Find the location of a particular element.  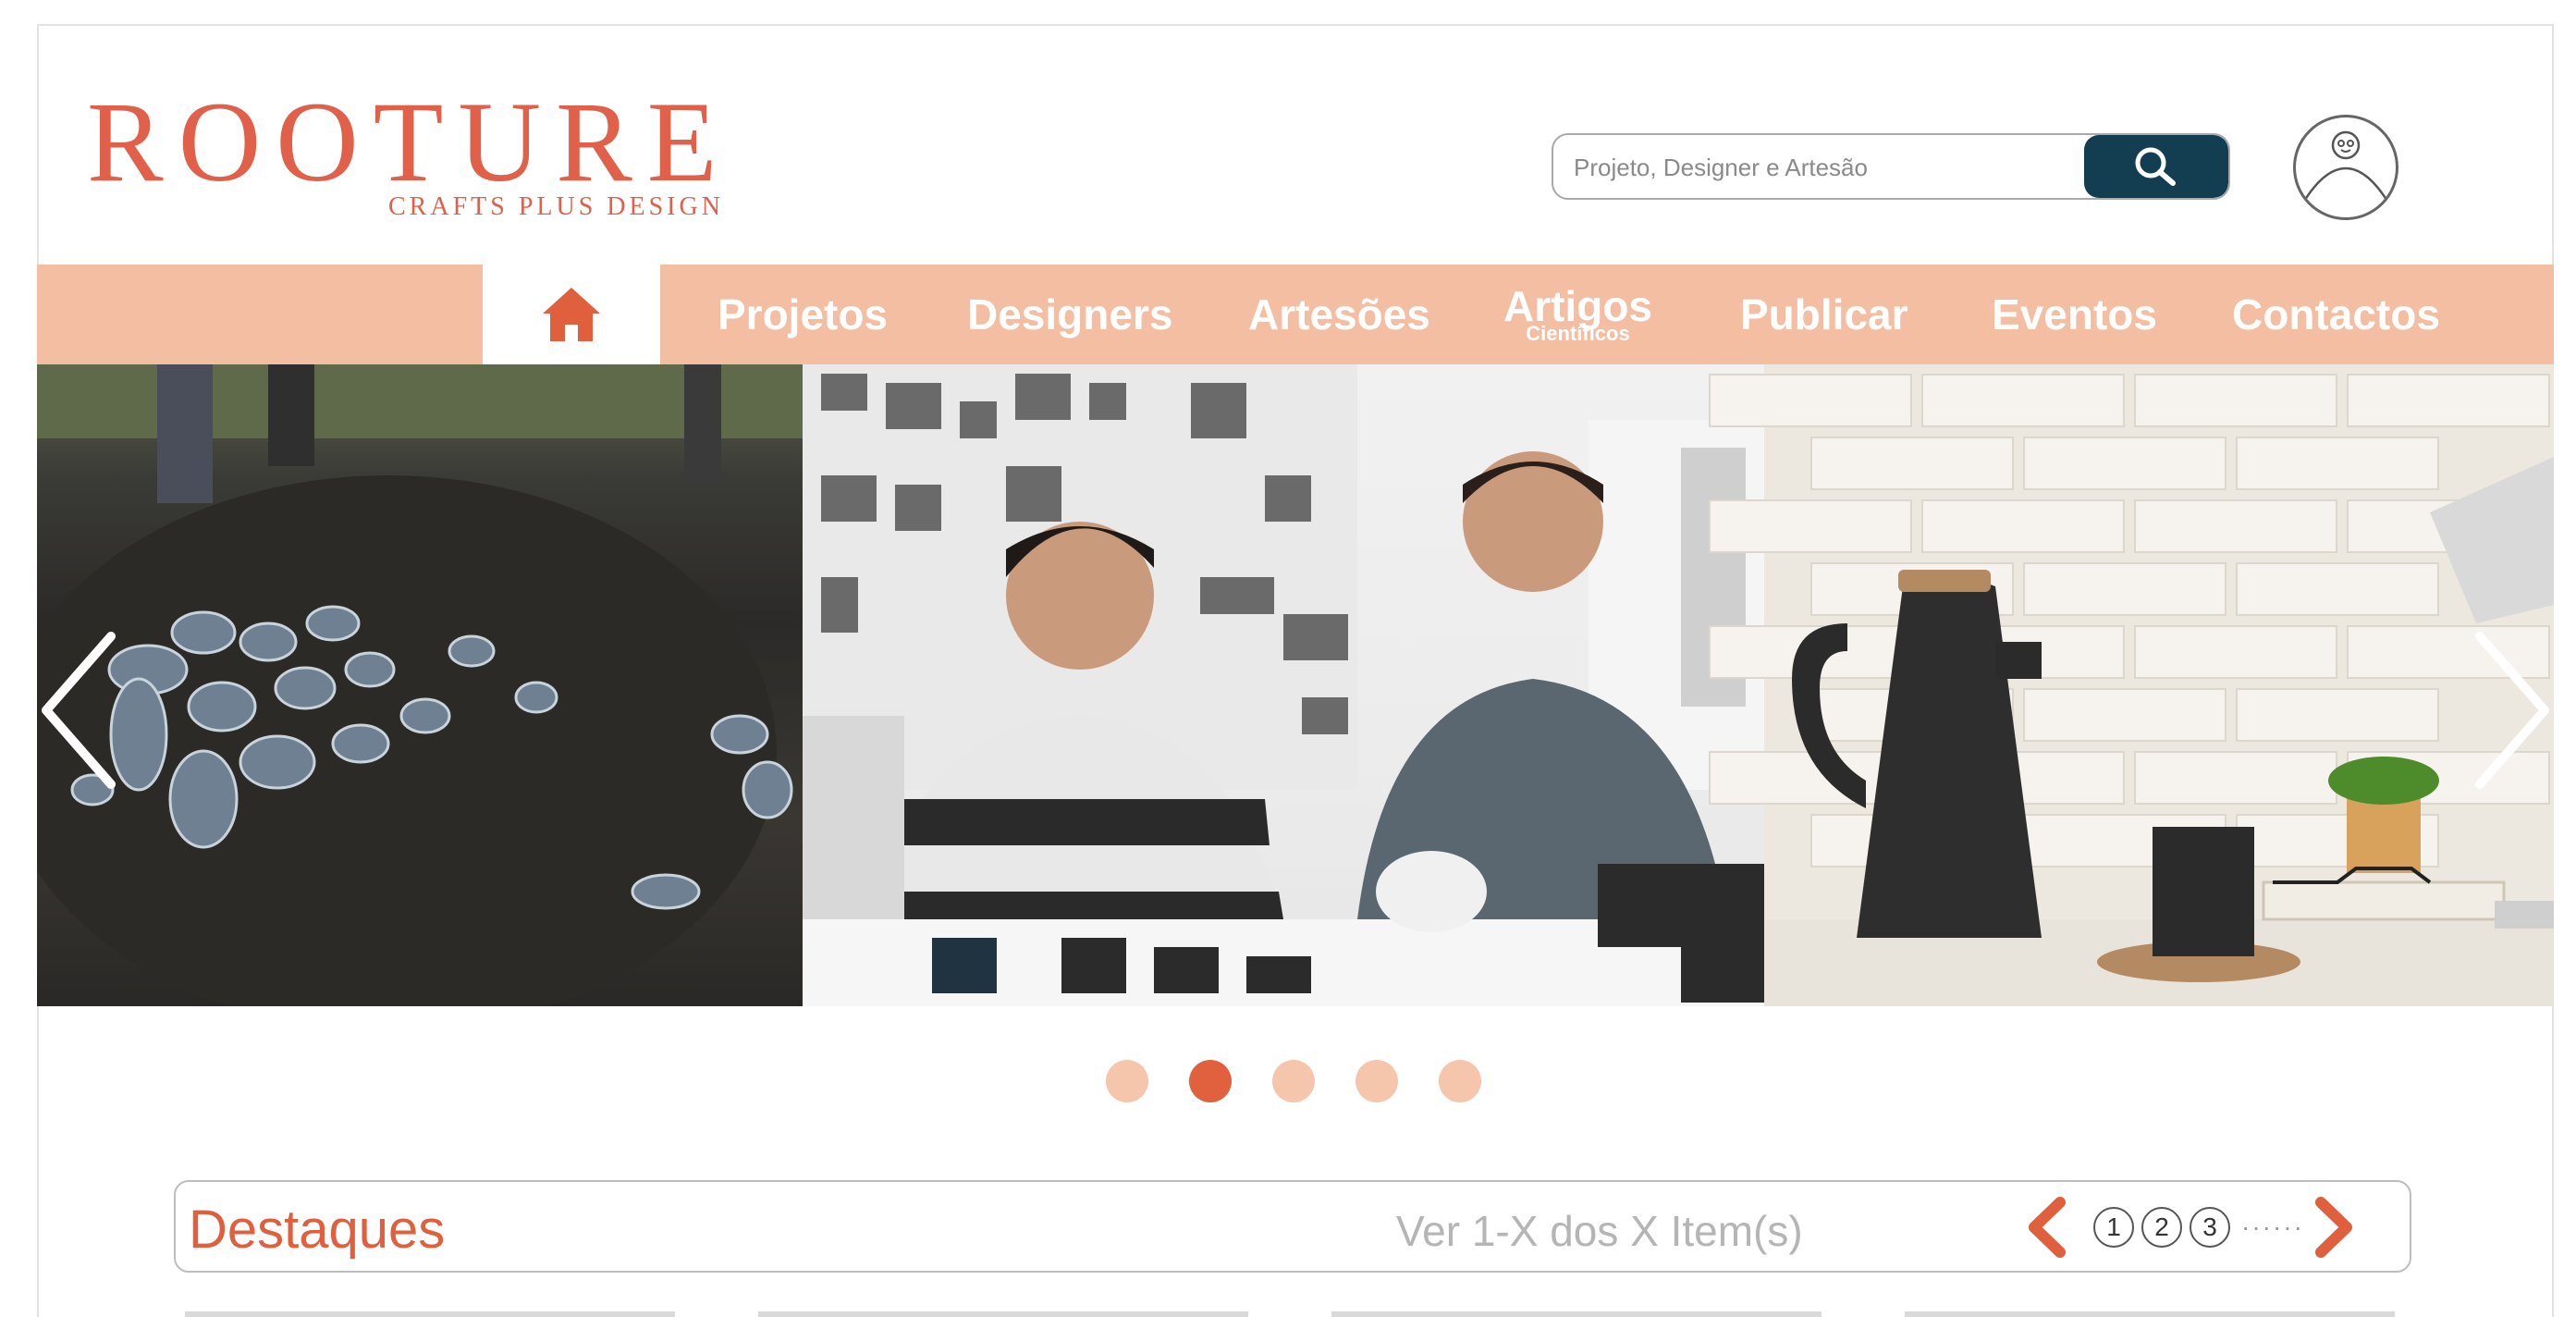

carousel-prev-button is located at coordinates (92, 711).